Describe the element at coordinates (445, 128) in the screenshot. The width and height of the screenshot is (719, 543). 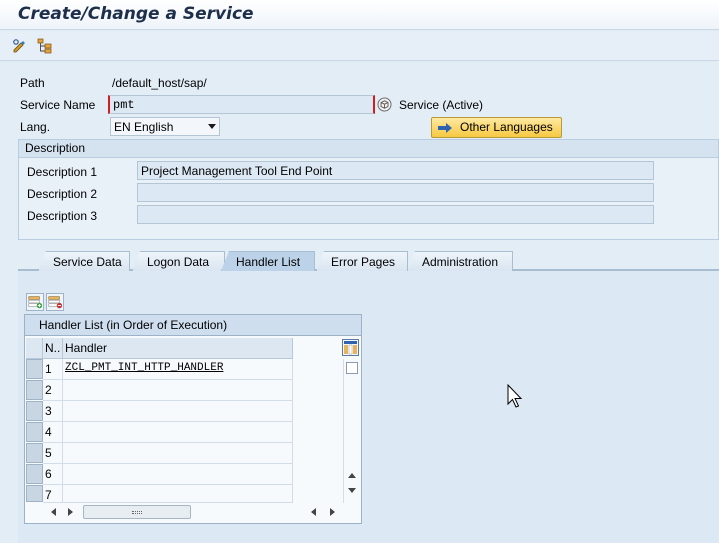
I see `arrow-right-icon` at that location.